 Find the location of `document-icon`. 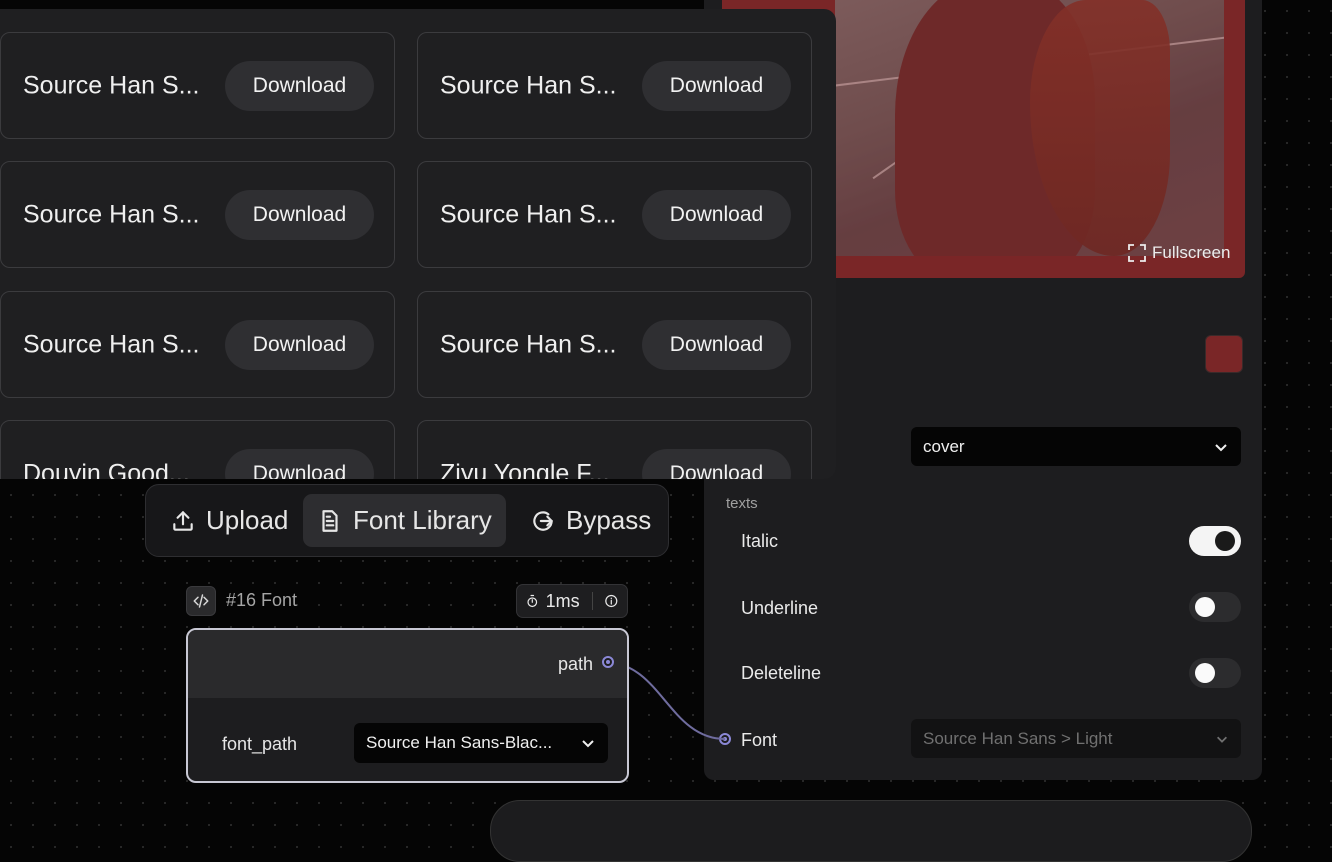

document-icon is located at coordinates (330, 520).